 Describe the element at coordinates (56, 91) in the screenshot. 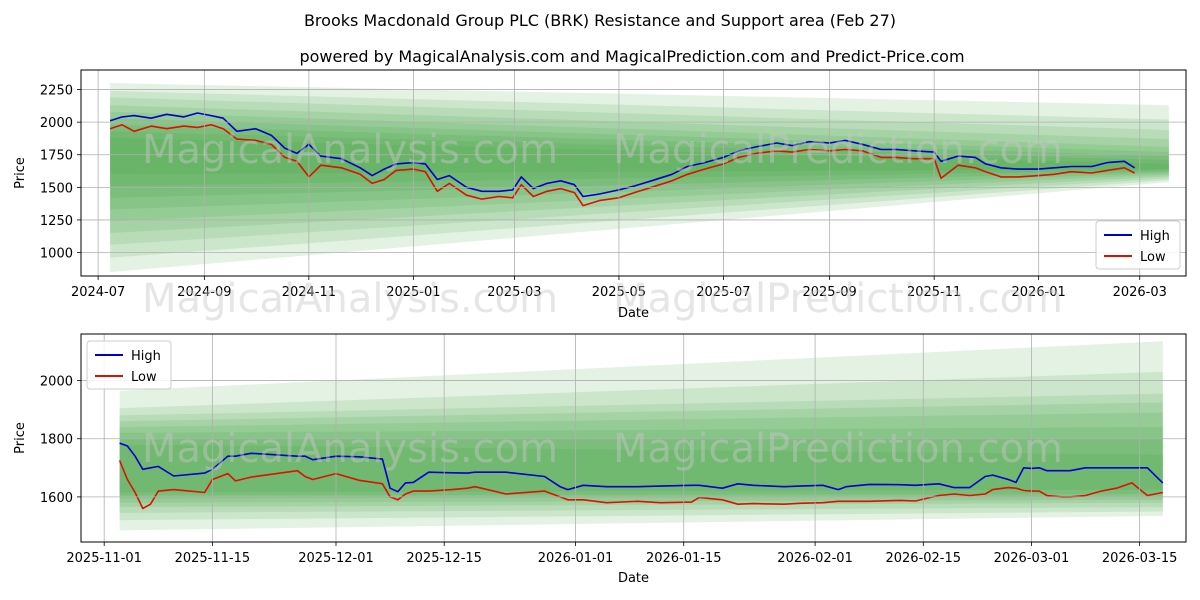

I see `y-tick-label: 2250` at that location.